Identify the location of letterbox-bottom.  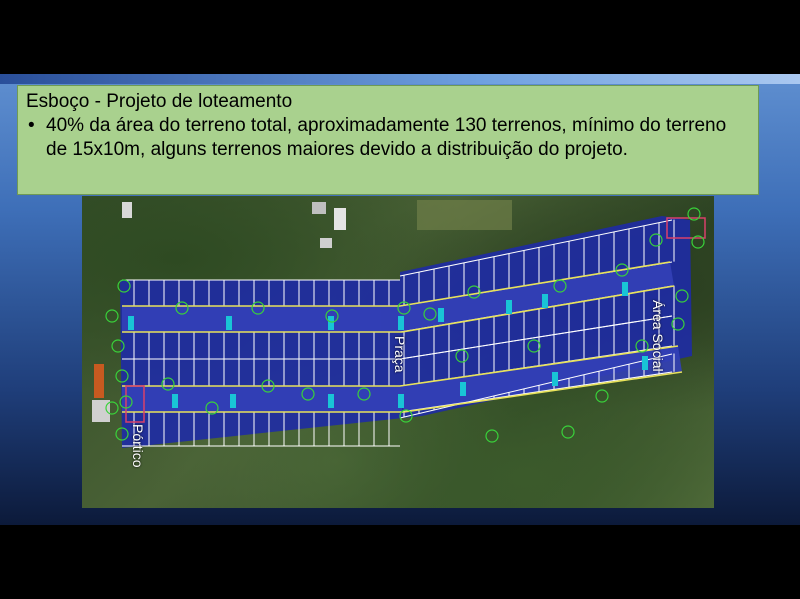
(400, 562).